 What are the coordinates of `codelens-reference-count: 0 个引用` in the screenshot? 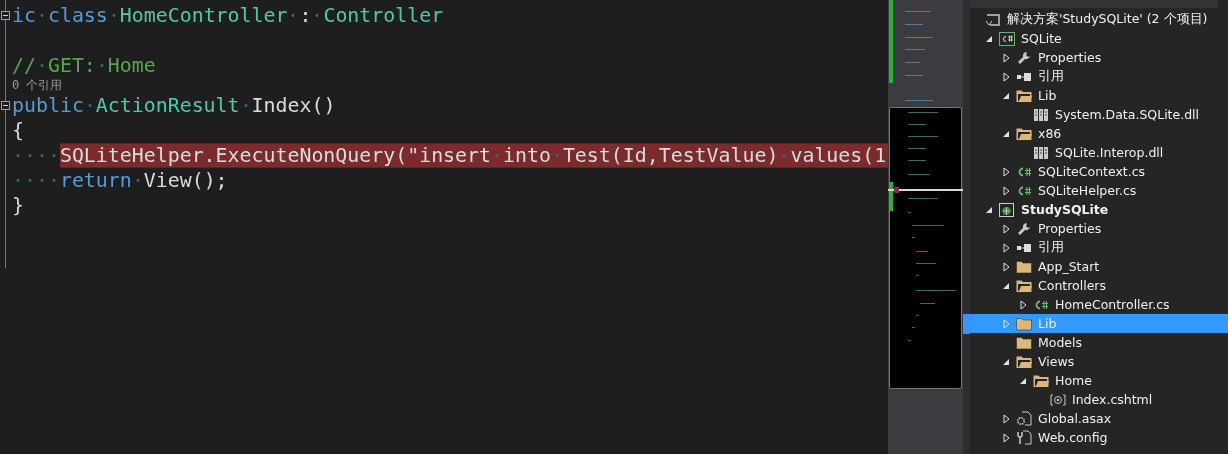 It's located at (37, 85).